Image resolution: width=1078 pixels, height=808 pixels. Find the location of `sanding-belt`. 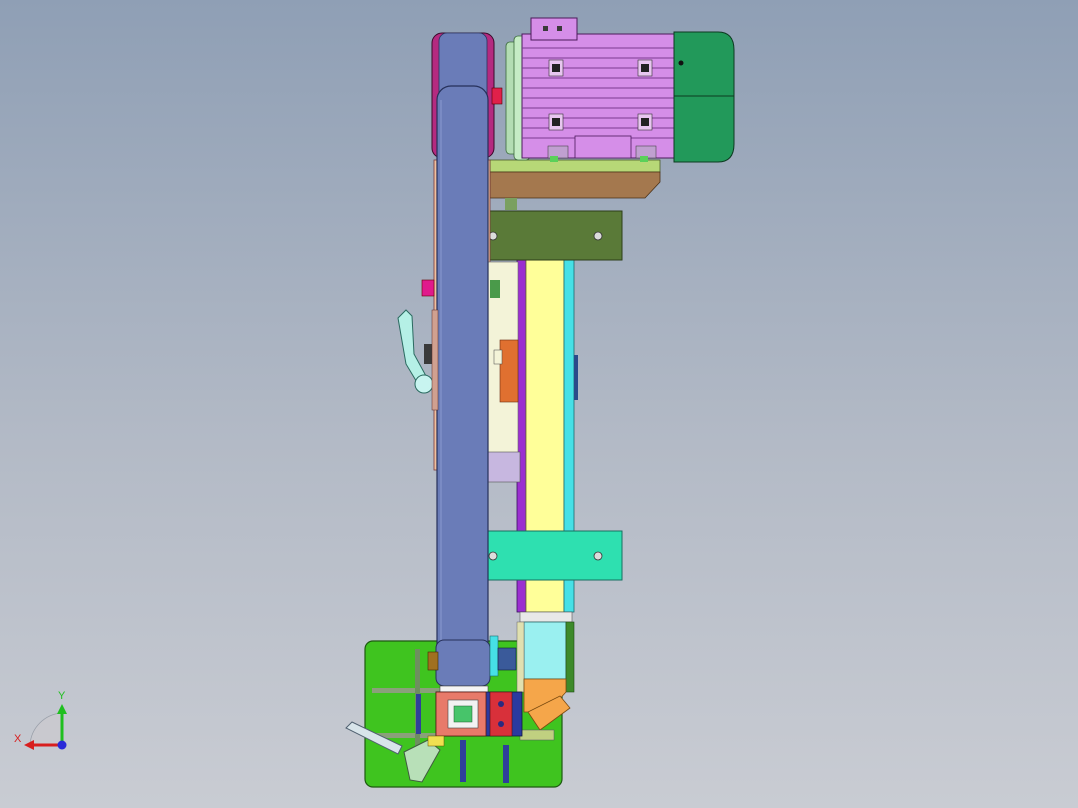

sanding-belt is located at coordinates (462, 384).